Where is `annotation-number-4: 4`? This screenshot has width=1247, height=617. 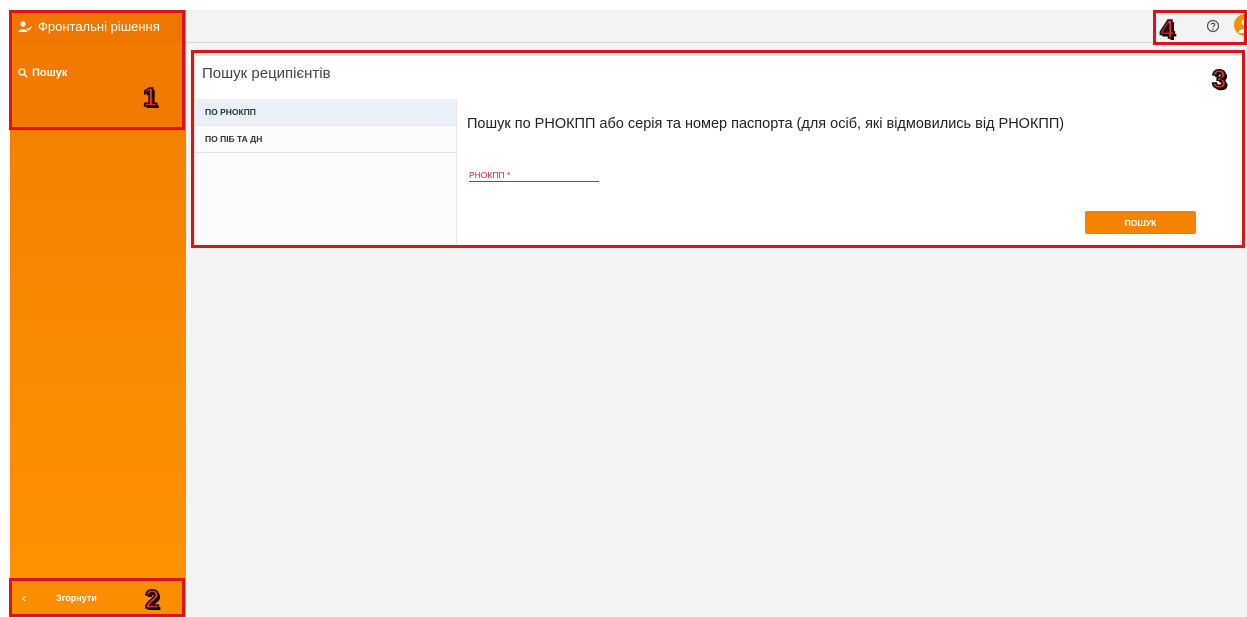
annotation-number-4: 4 is located at coordinates (1167, 29).